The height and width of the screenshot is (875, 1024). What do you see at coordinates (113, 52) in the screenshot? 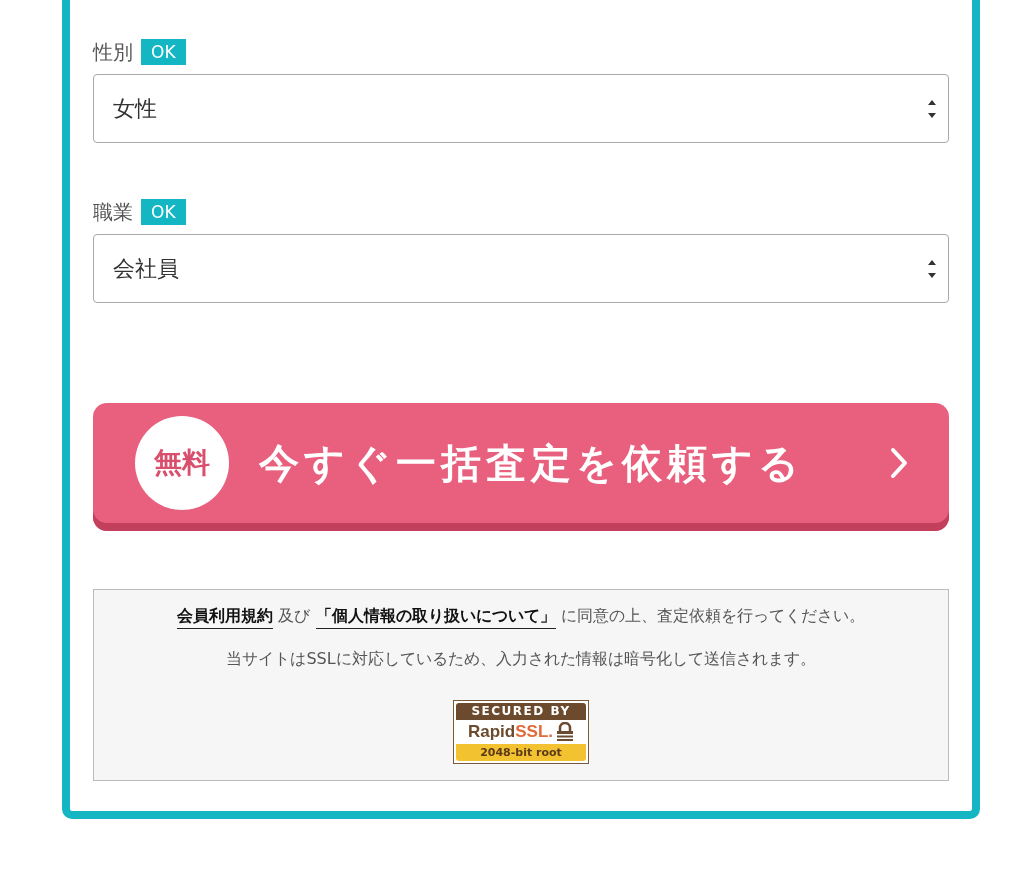
I see `field-label: 性別` at bounding box center [113, 52].